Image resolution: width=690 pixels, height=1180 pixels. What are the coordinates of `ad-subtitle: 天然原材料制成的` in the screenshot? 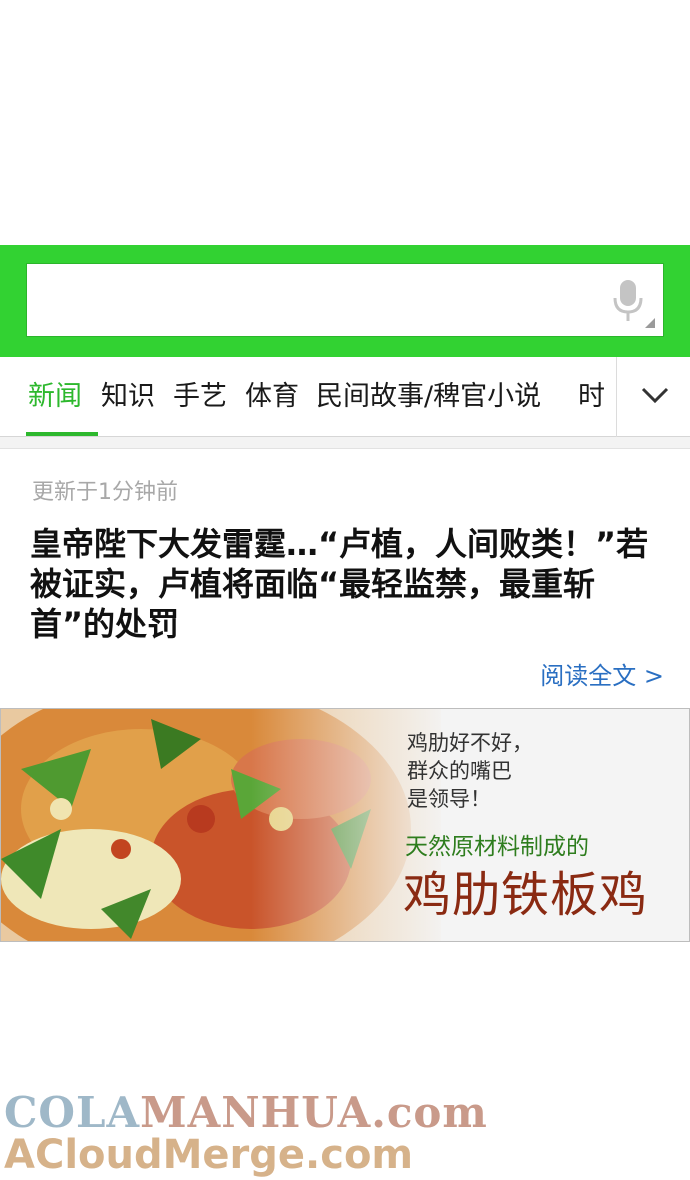 It's located at (497, 847).